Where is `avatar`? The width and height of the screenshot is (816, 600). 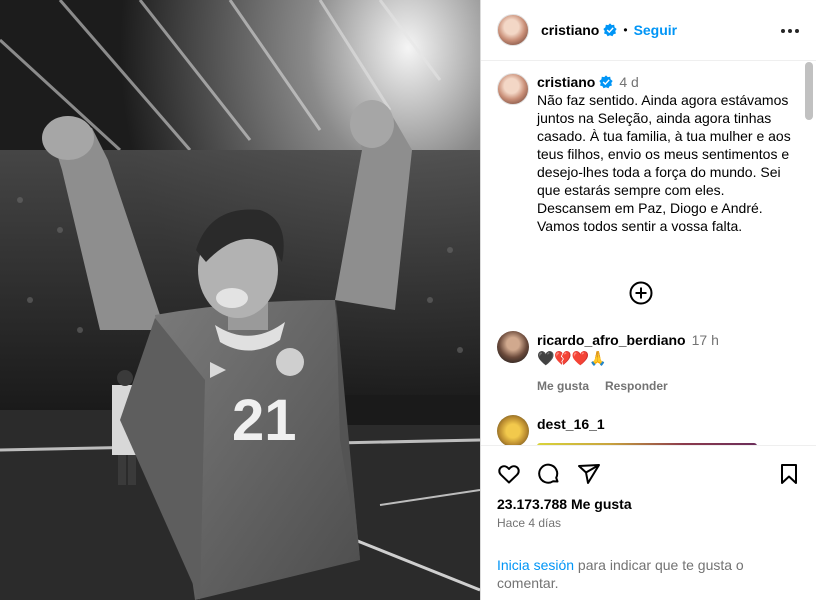
avatar is located at coordinates (513, 30).